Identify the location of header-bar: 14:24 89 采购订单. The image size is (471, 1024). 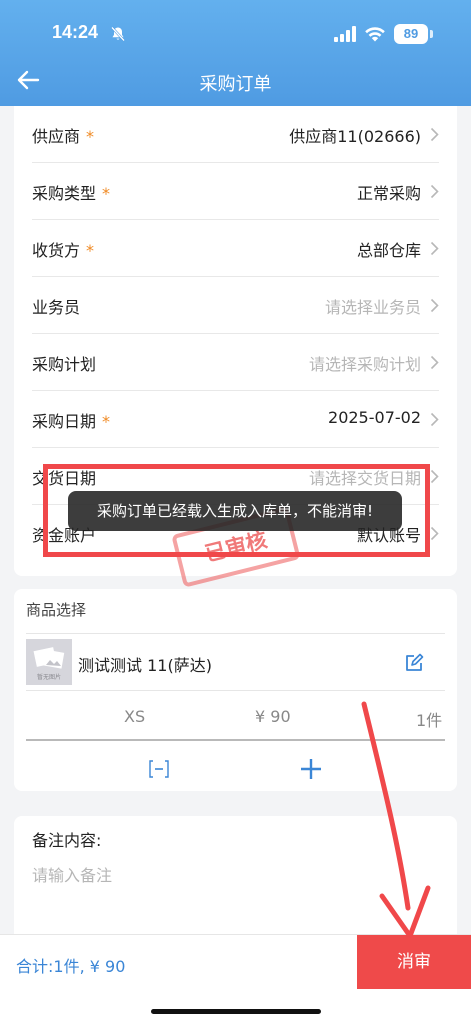
(235, 53).